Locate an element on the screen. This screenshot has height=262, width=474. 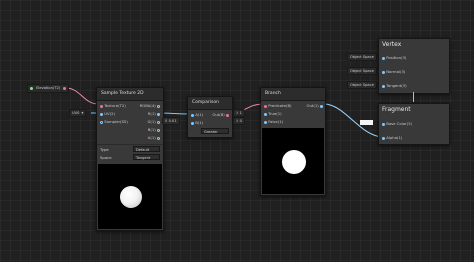
node-title: Comparison is located at coordinates (210, 103).